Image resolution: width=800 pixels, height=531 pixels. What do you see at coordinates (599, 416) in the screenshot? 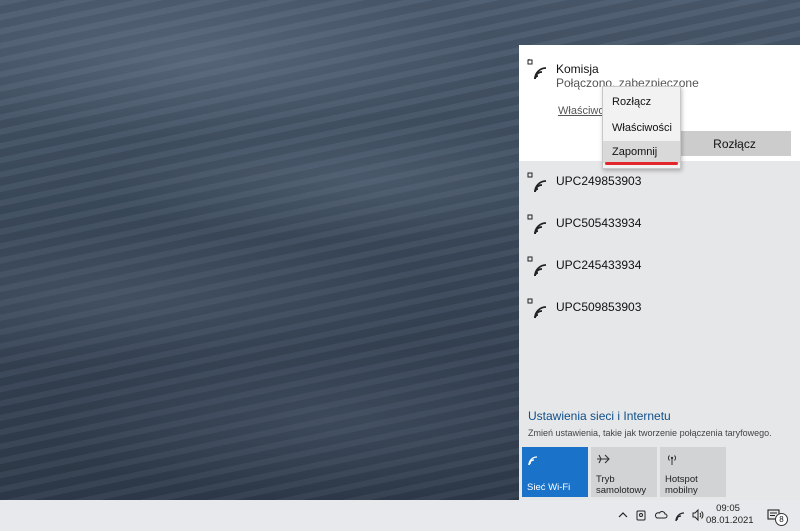
I see `network-settings-link: Ustawienia sieci i Internetu` at bounding box center [599, 416].